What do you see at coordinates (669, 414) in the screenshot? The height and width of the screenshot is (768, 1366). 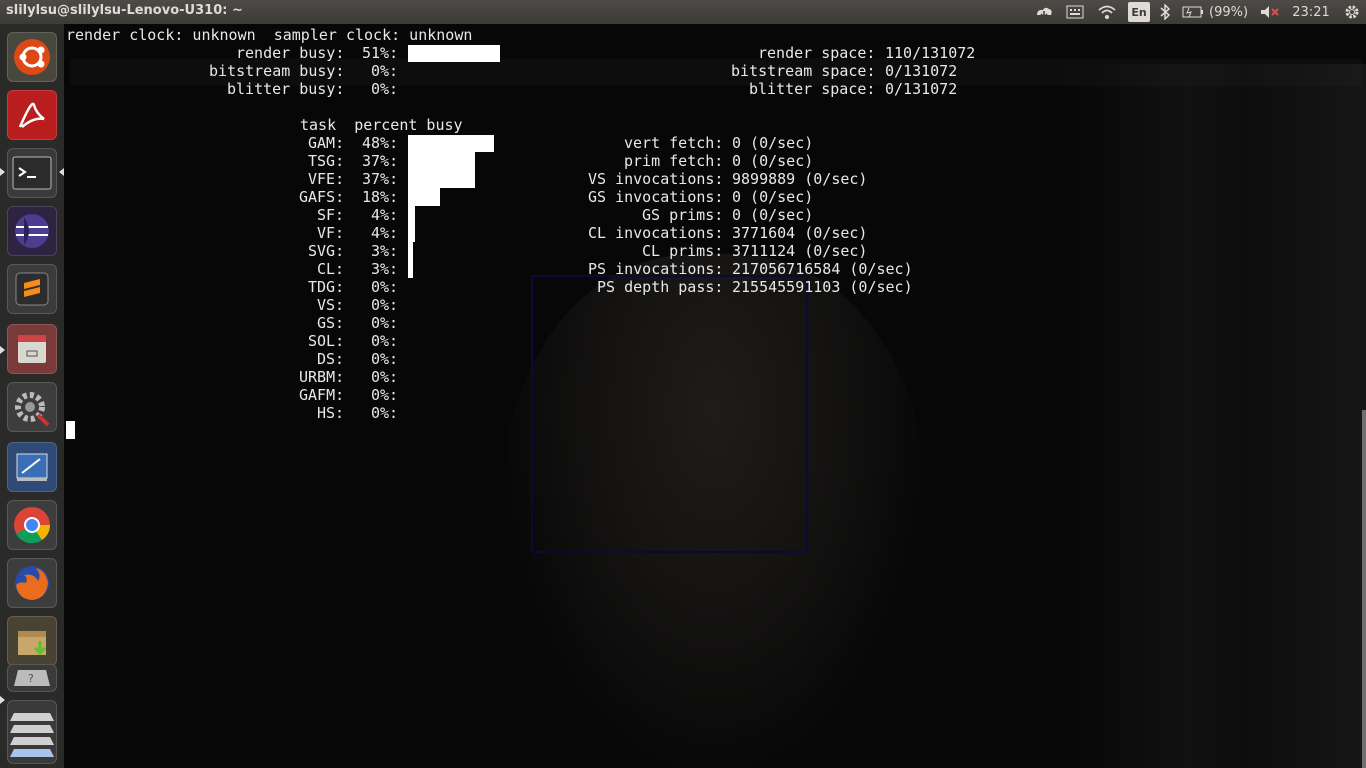 I see `face-detection-box` at bounding box center [669, 414].